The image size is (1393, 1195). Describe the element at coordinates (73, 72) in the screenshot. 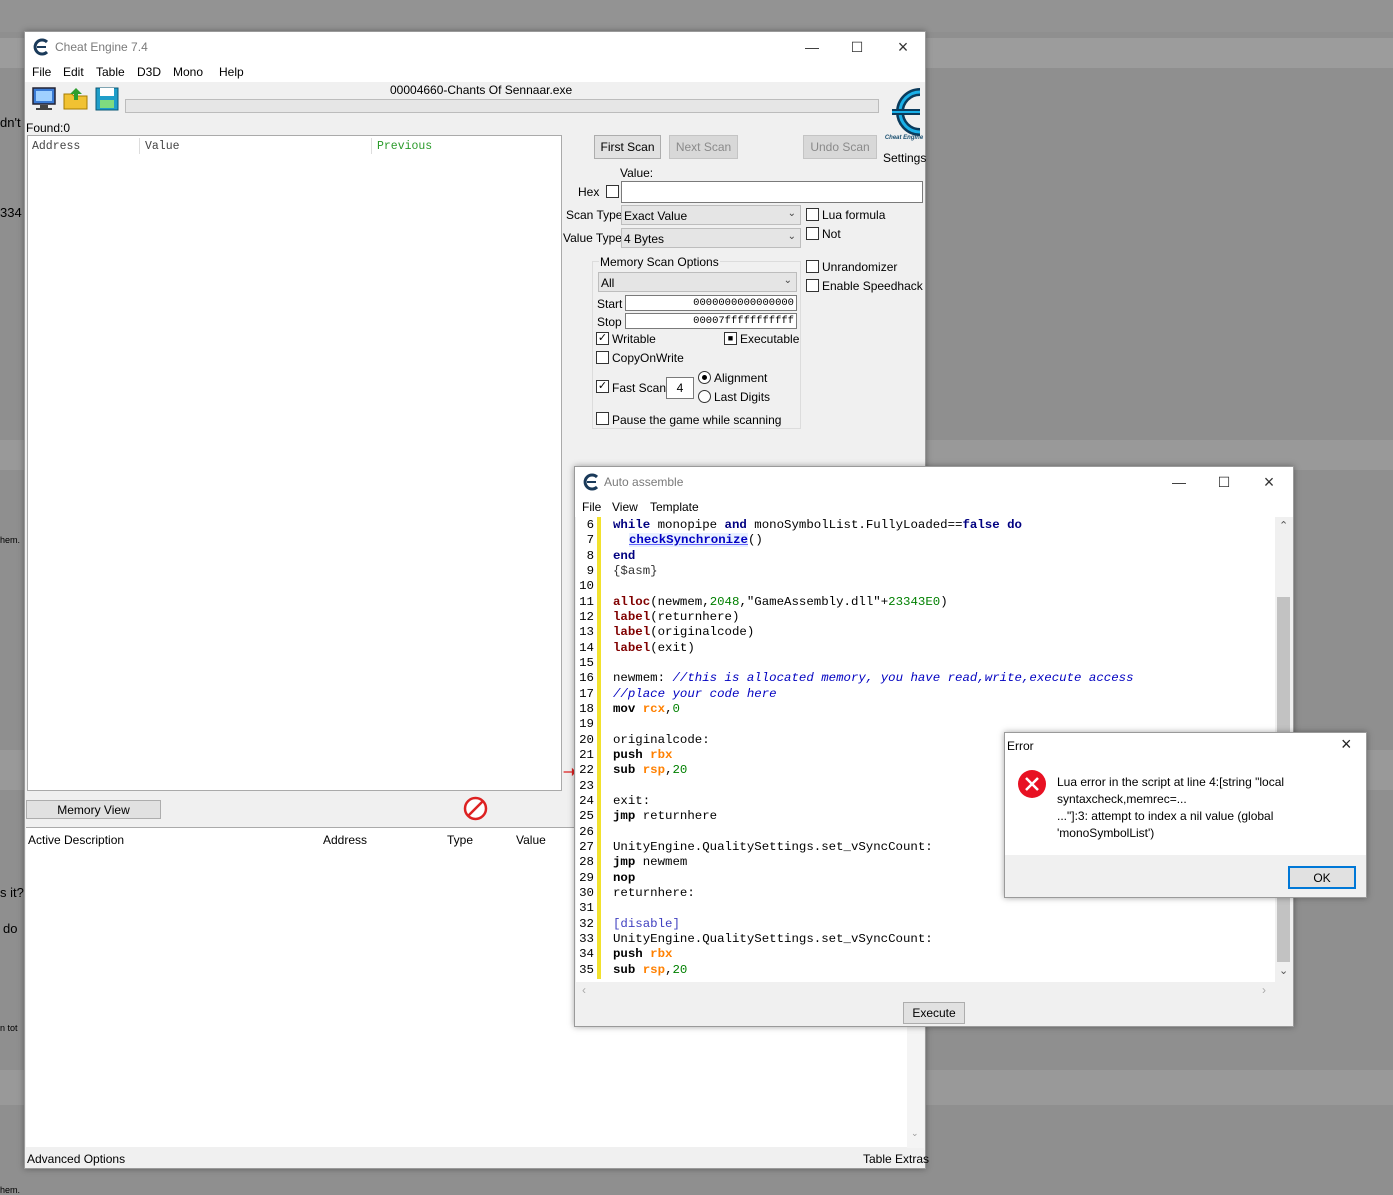

I see `menu-edit: Edit` at that location.